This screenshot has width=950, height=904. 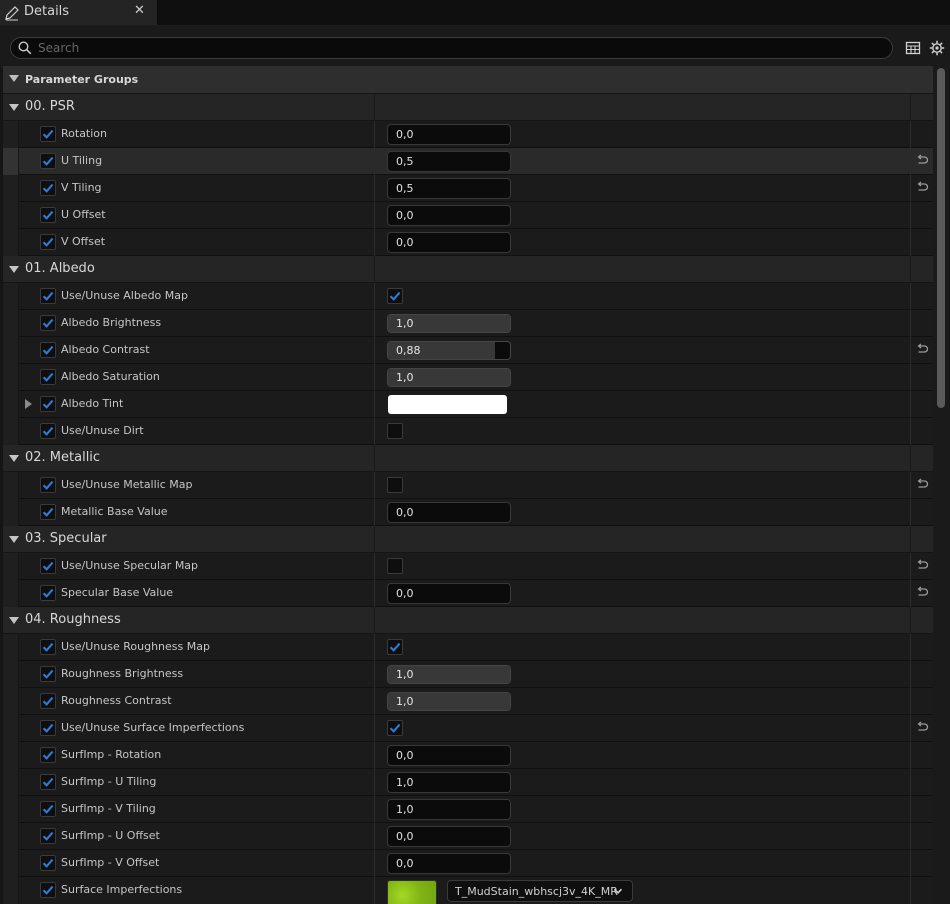 What do you see at coordinates (447, 404) in the screenshot?
I see `albedo-tint-color-swatch` at bounding box center [447, 404].